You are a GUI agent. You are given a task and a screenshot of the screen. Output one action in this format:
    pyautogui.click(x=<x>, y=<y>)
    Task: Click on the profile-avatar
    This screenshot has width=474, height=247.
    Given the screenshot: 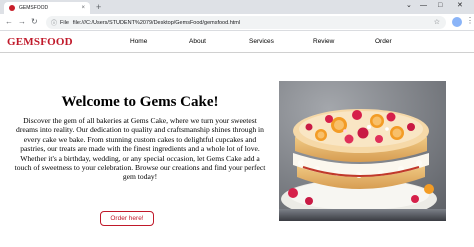 What is the action you would take?
    pyautogui.click(x=457, y=22)
    